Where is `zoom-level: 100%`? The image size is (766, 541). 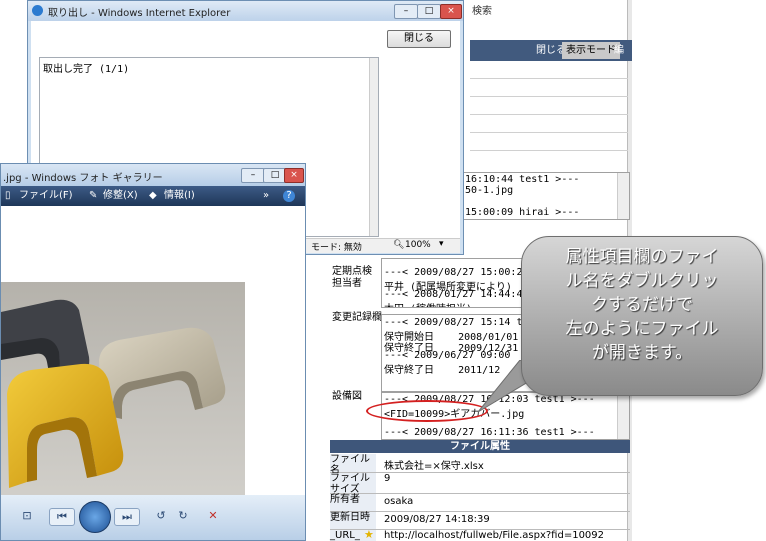
zoom-level: 100% is located at coordinates (418, 245).